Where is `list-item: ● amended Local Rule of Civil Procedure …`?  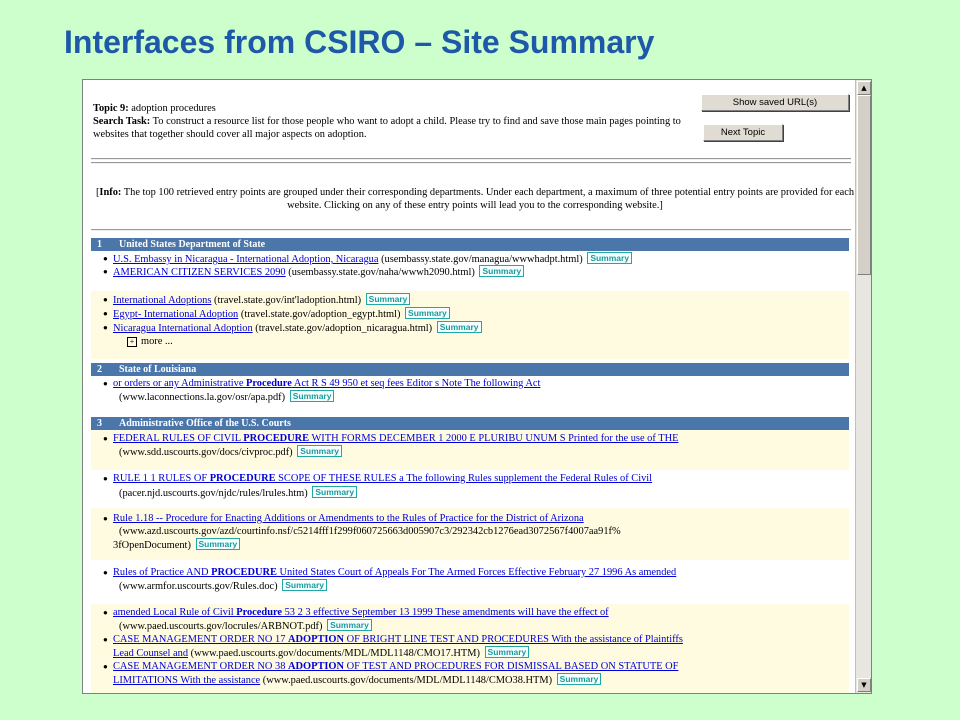 list-item: ● amended Local Rule of Civil Procedure … is located at coordinates (356, 612).